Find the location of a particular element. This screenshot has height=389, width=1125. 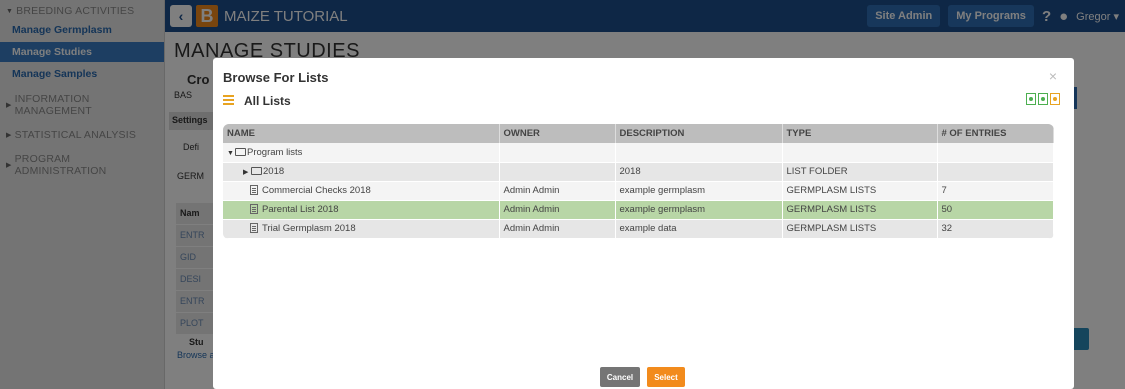

cancel-button: Cancel is located at coordinates (620, 377).